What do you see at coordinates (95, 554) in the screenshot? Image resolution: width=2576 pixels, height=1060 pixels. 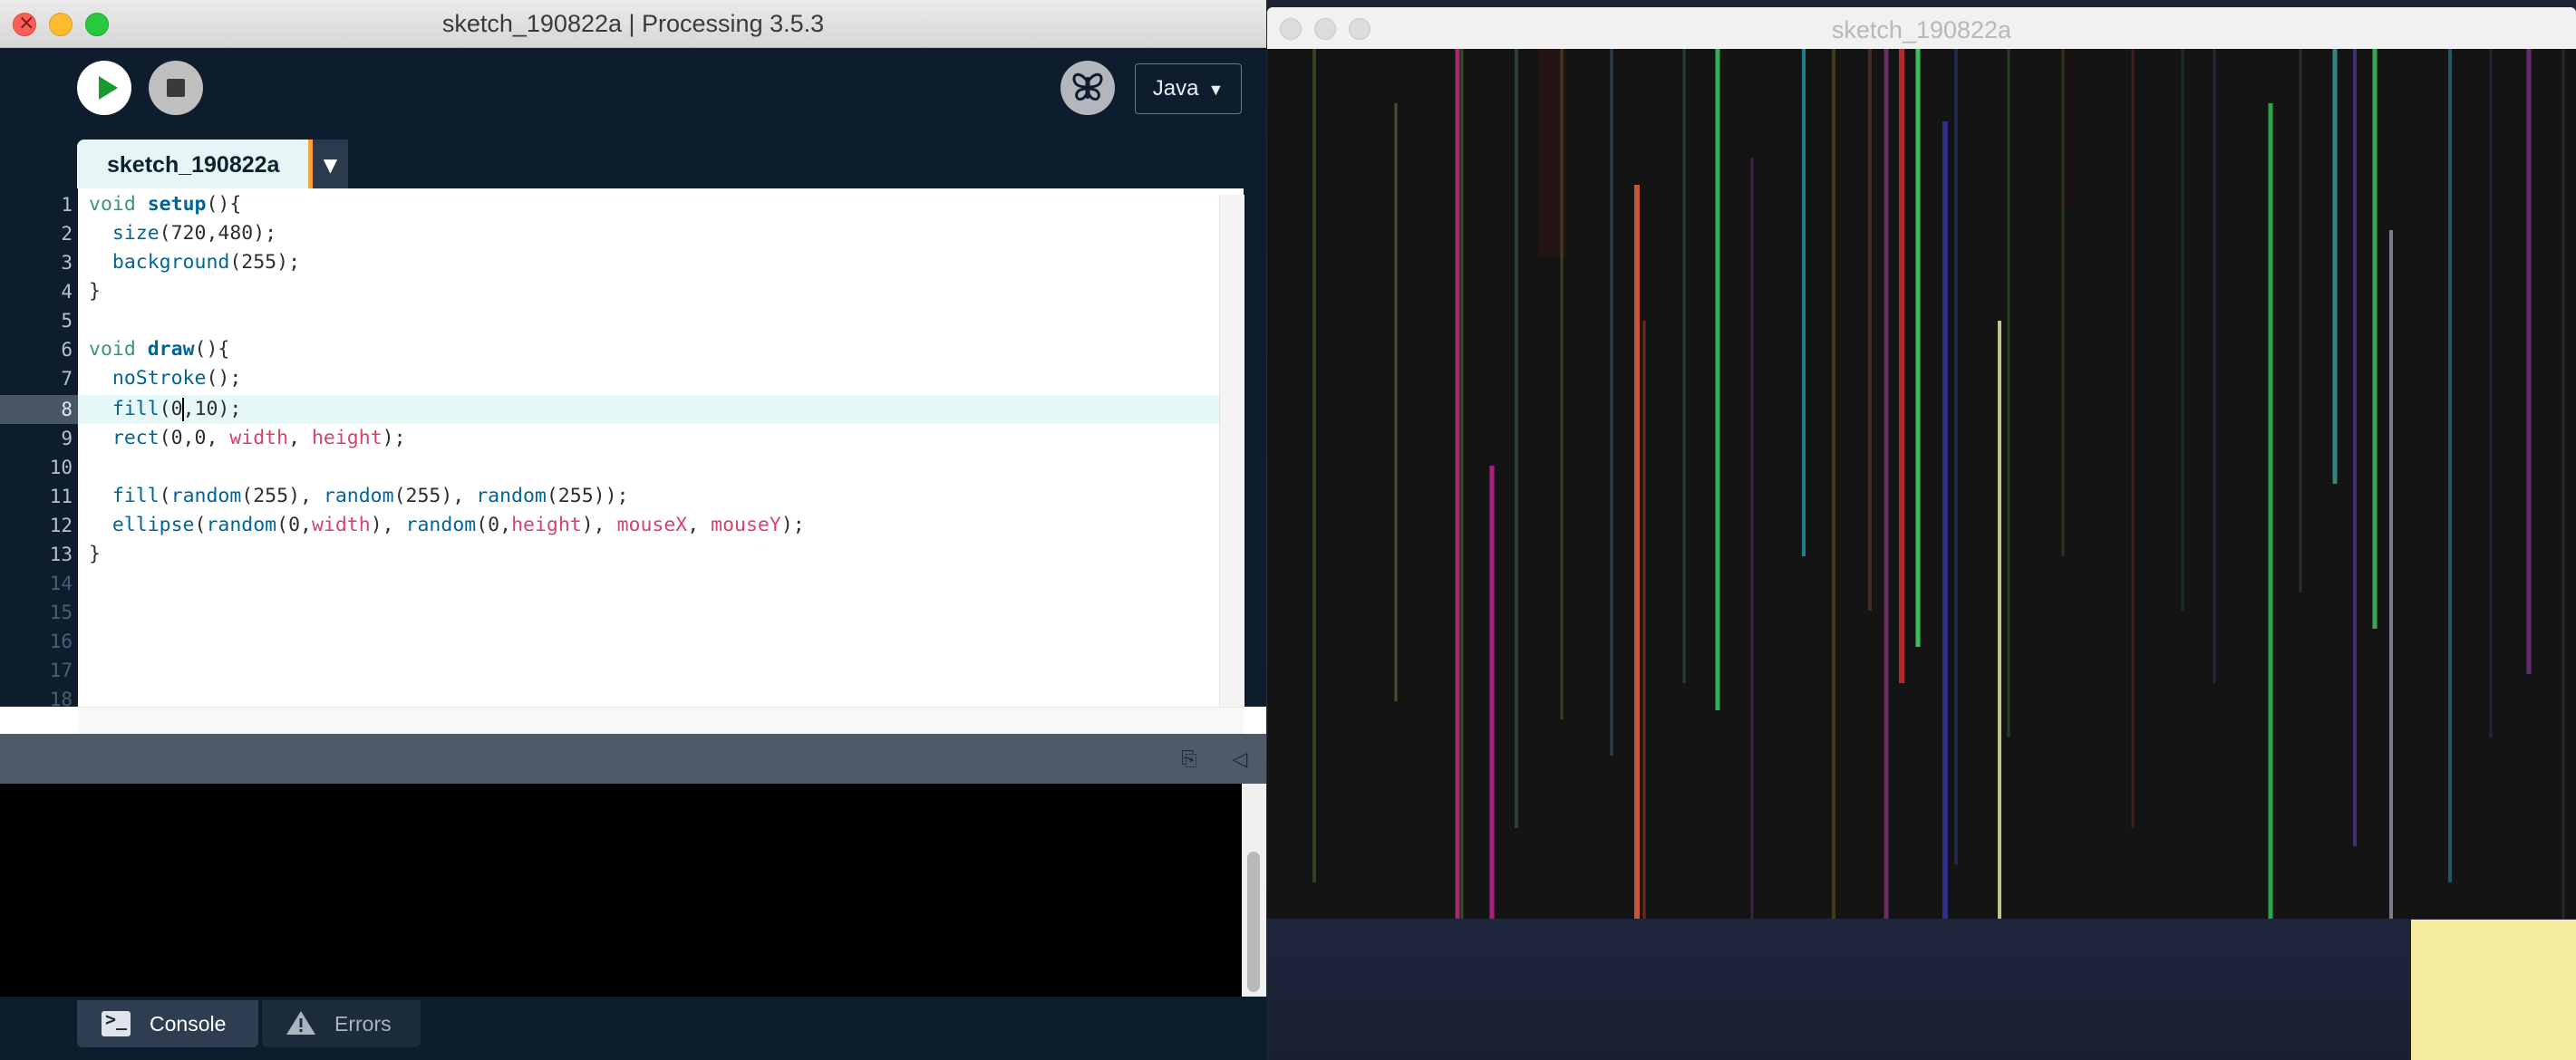 I see `code-line-13: }` at bounding box center [95, 554].